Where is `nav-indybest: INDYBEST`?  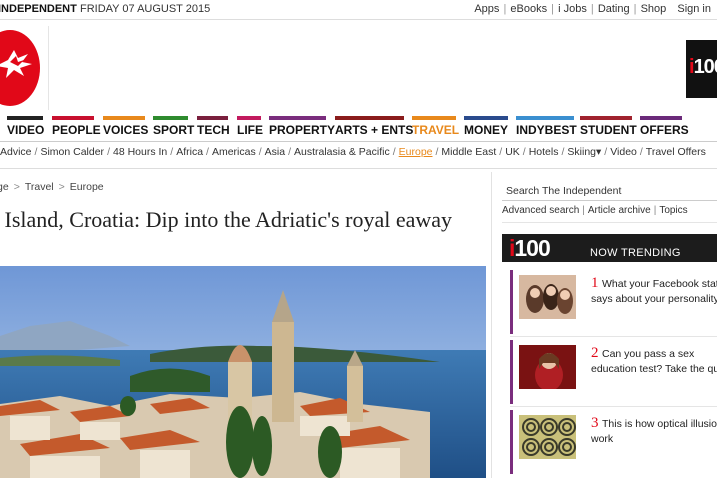 nav-indybest: INDYBEST is located at coordinates (546, 128).